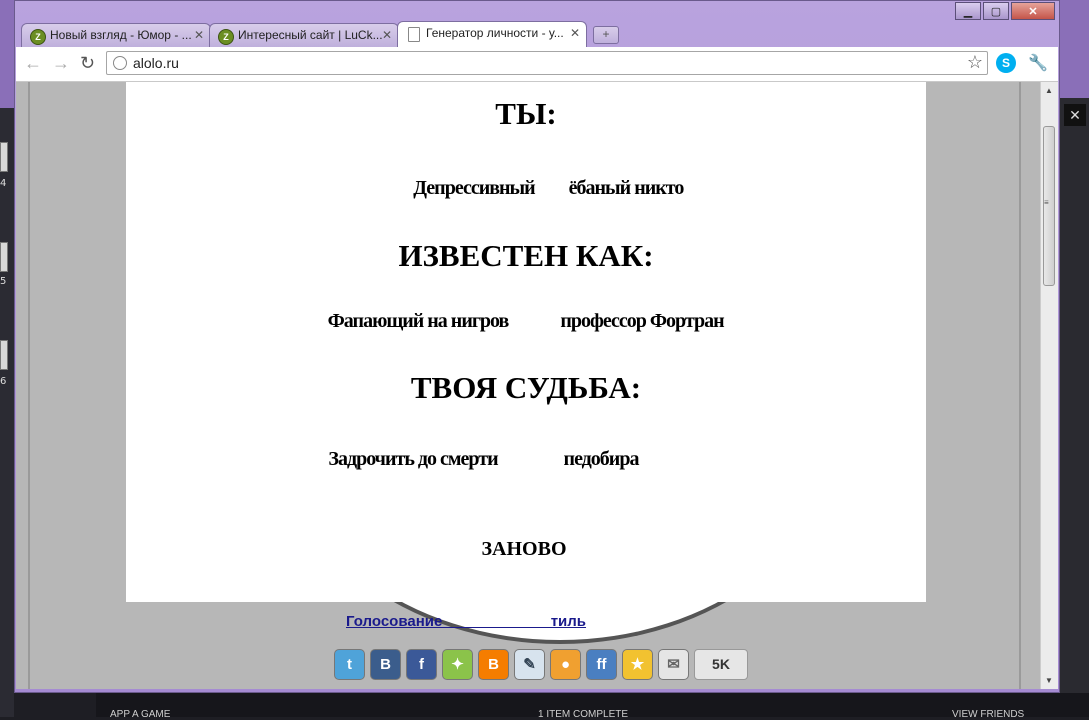 The image size is (1089, 720). I want to click on reload-icon: ↻, so click(87, 63).